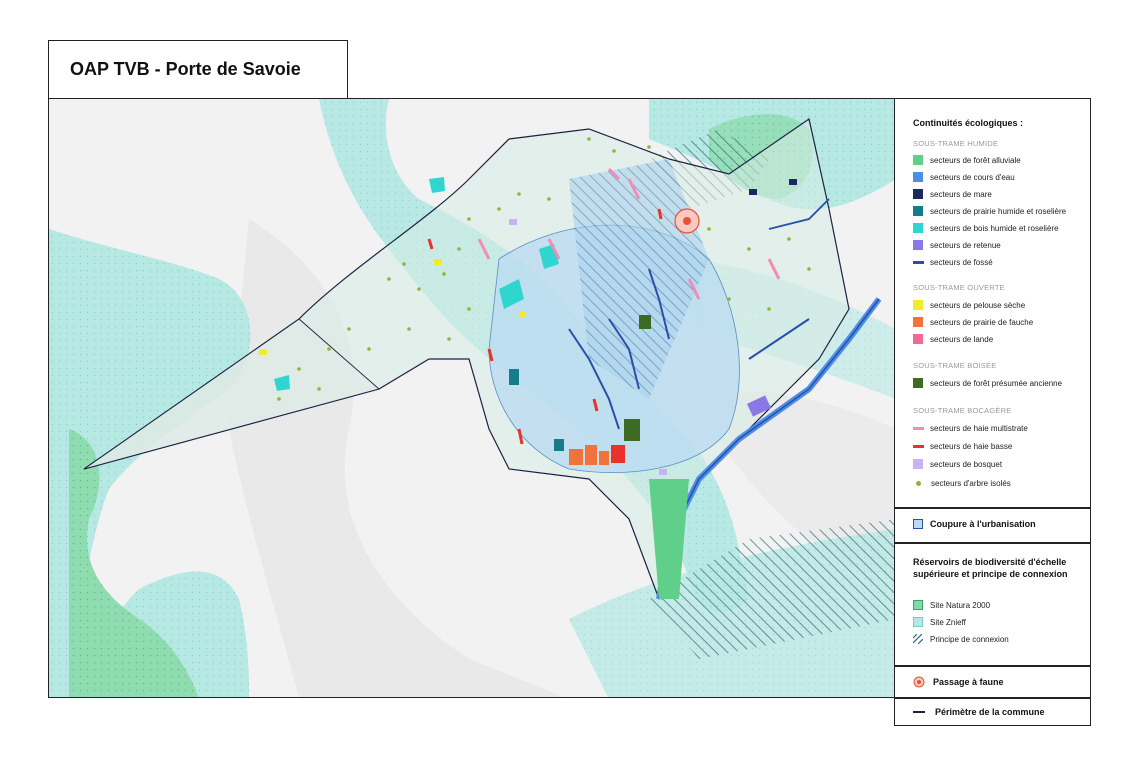  Describe the element at coordinates (986, 228) in the screenshot. I see `legend-item-bois-humide: secteurs de bois humide et roselière` at that location.